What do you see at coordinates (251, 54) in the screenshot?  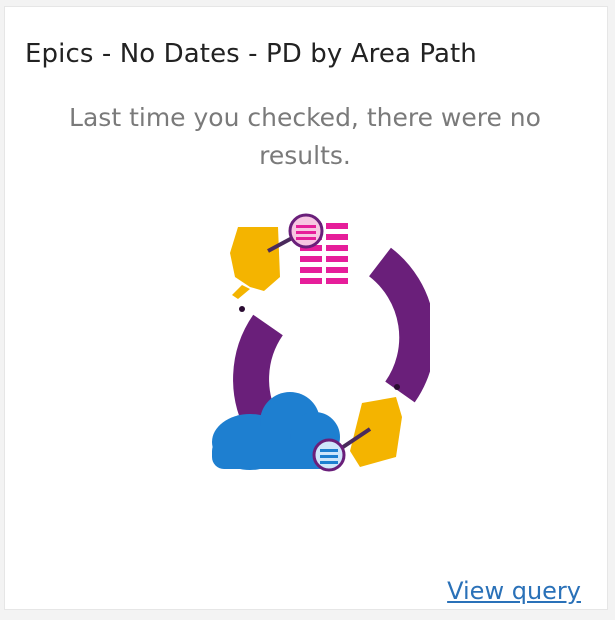 I see `widget-title: Epics - No Dates - PD by Area Path` at bounding box center [251, 54].